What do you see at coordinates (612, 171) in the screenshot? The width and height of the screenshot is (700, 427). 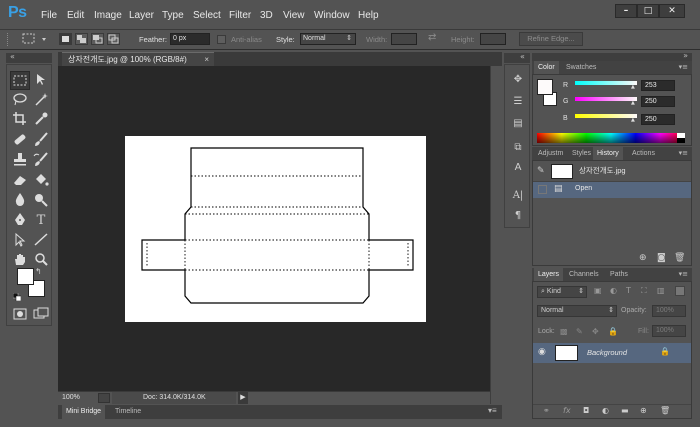 I see `history-snapshot-row: ✎ 상자전개도.jpg` at bounding box center [612, 171].